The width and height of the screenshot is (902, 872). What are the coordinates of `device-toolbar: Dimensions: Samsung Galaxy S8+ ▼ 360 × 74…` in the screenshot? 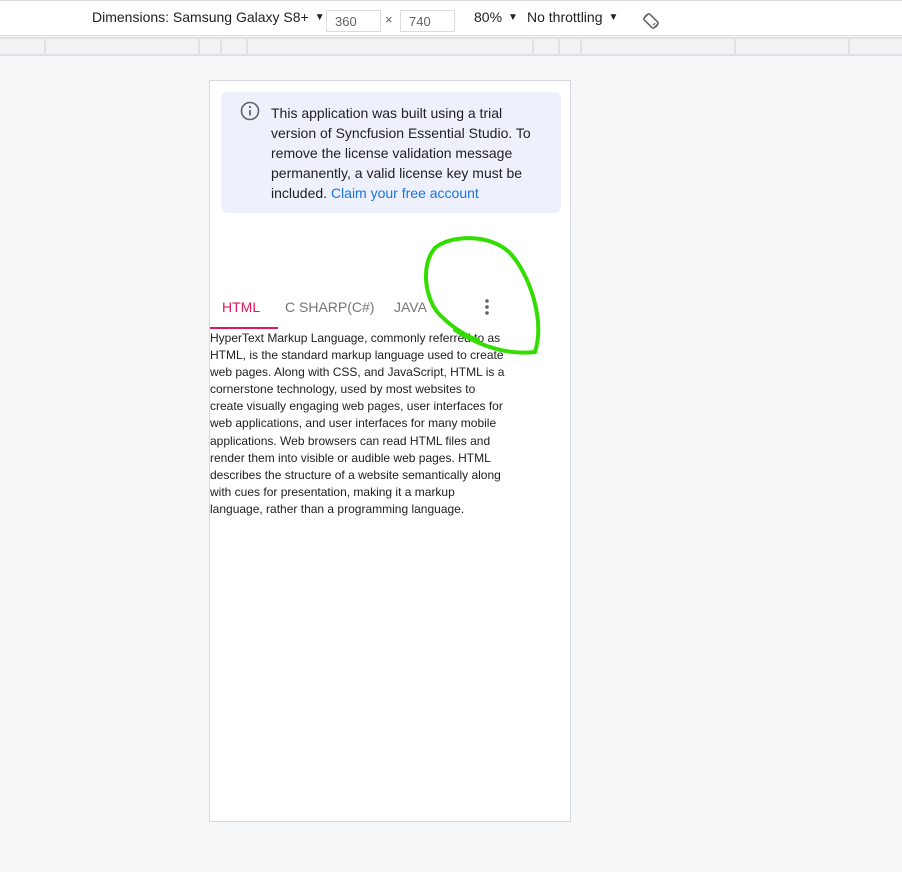 It's located at (451, 18).